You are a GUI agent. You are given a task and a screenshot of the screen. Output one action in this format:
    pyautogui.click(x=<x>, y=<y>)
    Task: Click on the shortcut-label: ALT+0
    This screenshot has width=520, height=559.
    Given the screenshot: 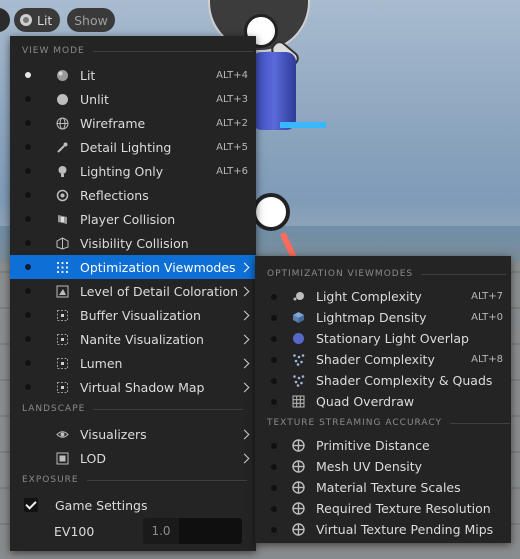 What is the action you would take?
    pyautogui.click(x=487, y=317)
    